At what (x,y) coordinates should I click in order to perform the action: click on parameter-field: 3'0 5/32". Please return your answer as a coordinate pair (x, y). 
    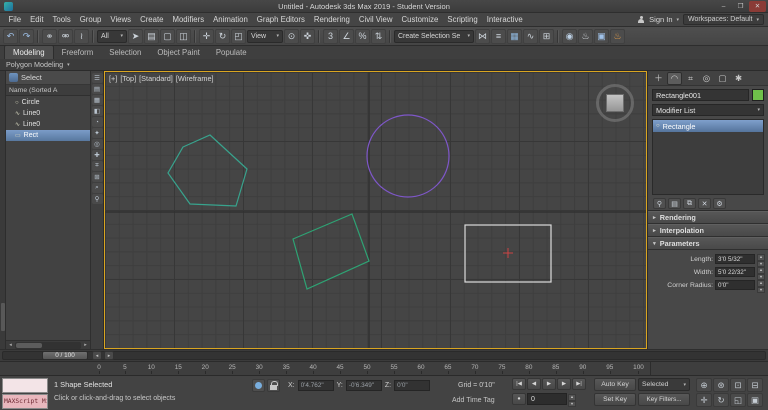
    Looking at the image, I should click on (735, 259).